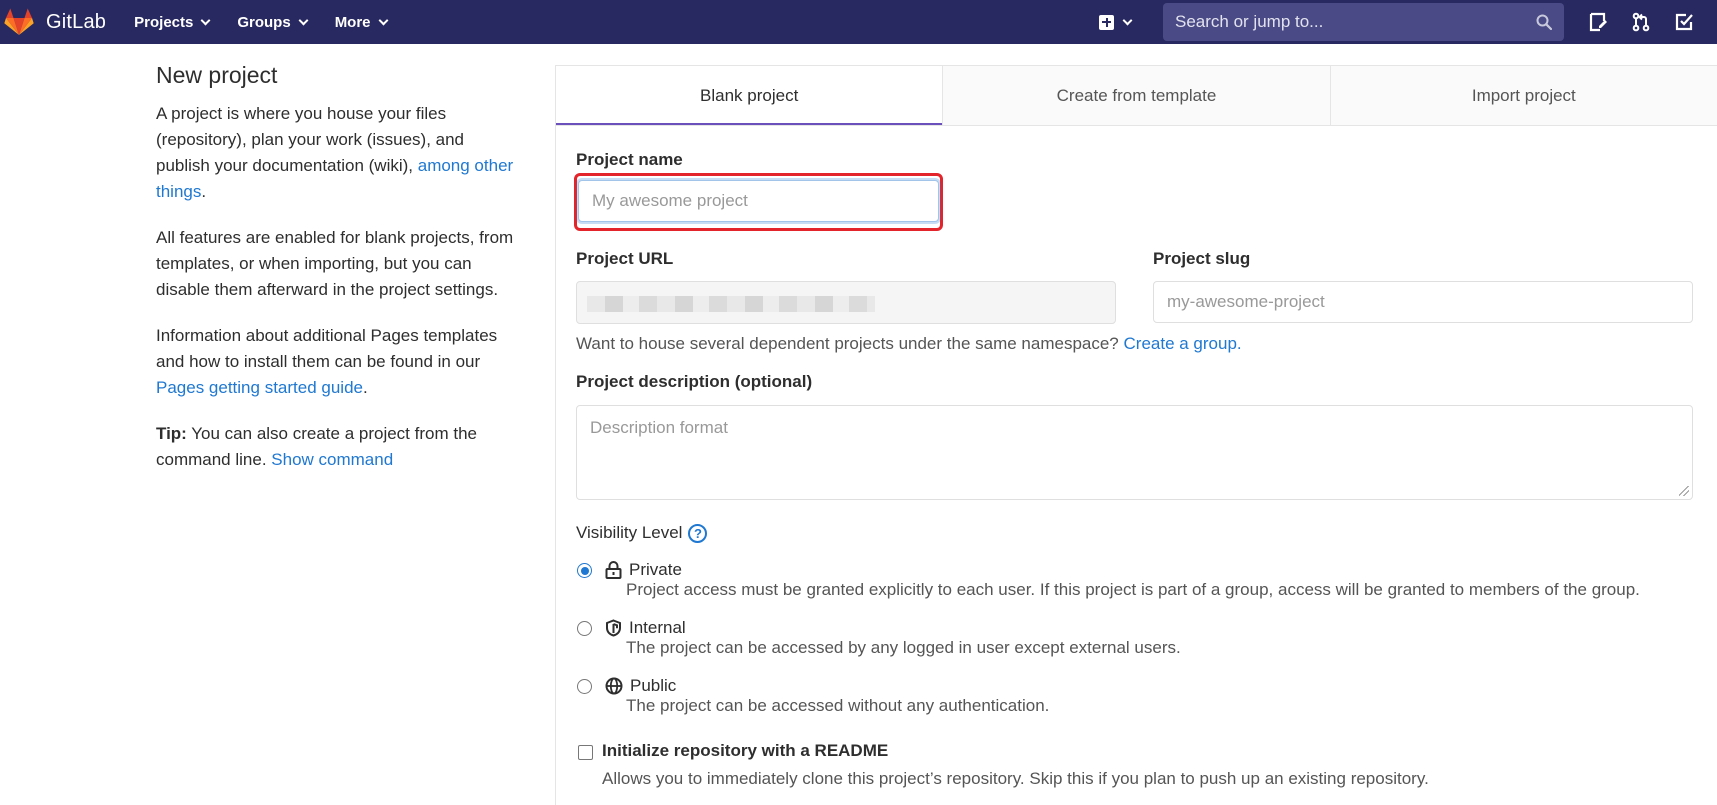  I want to click on show-command-link: Show command, so click(332, 459).